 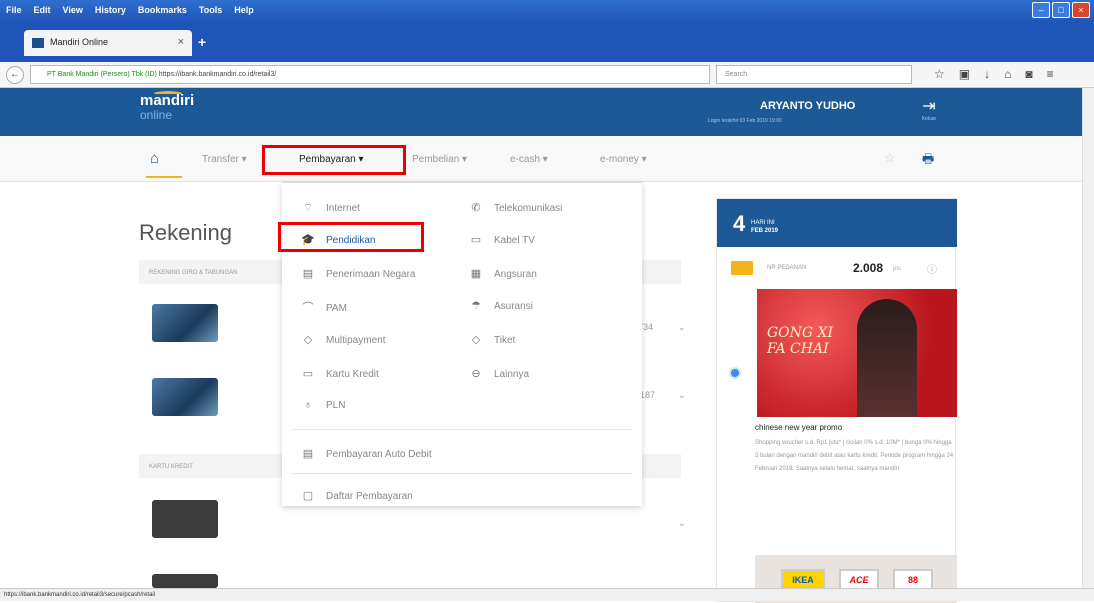 What do you see at coordinates (929, 109) in the screenshot?
I see `logout-button: ⇥ Keluar` at bounding box center [929, 109].